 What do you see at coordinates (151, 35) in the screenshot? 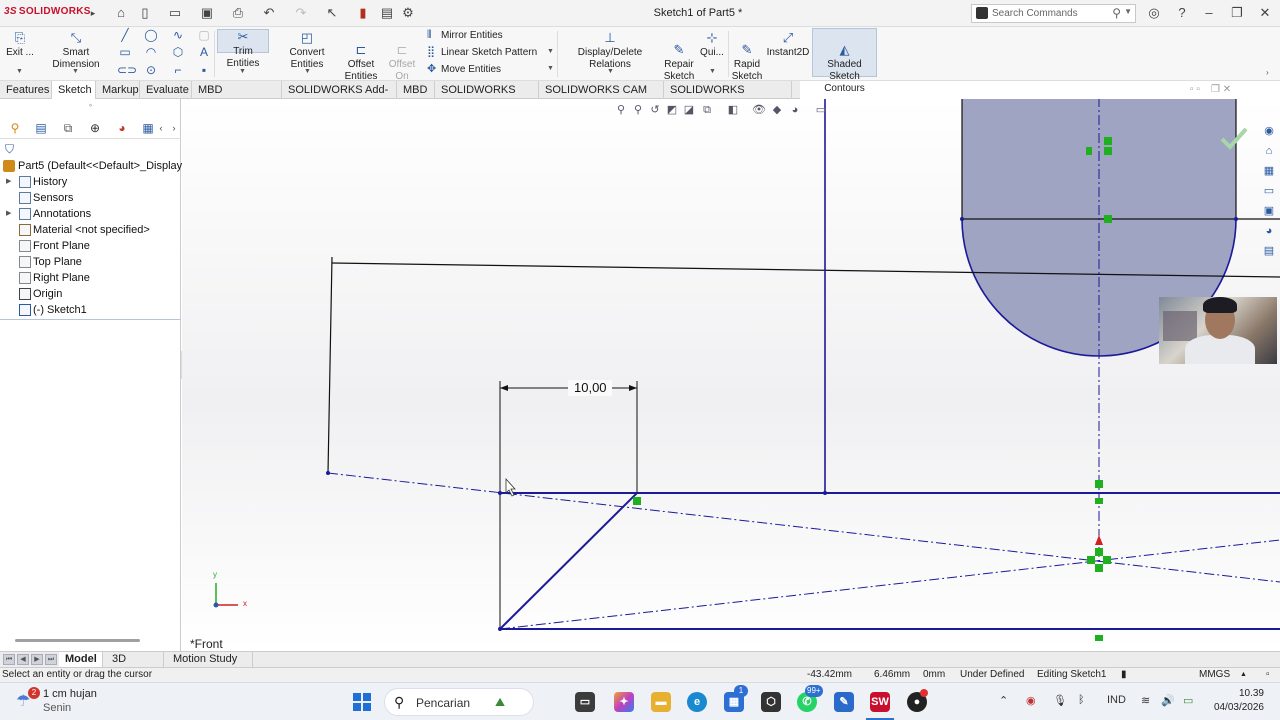
I see `circle-icon: ◯` at bounding box center [151, 35].